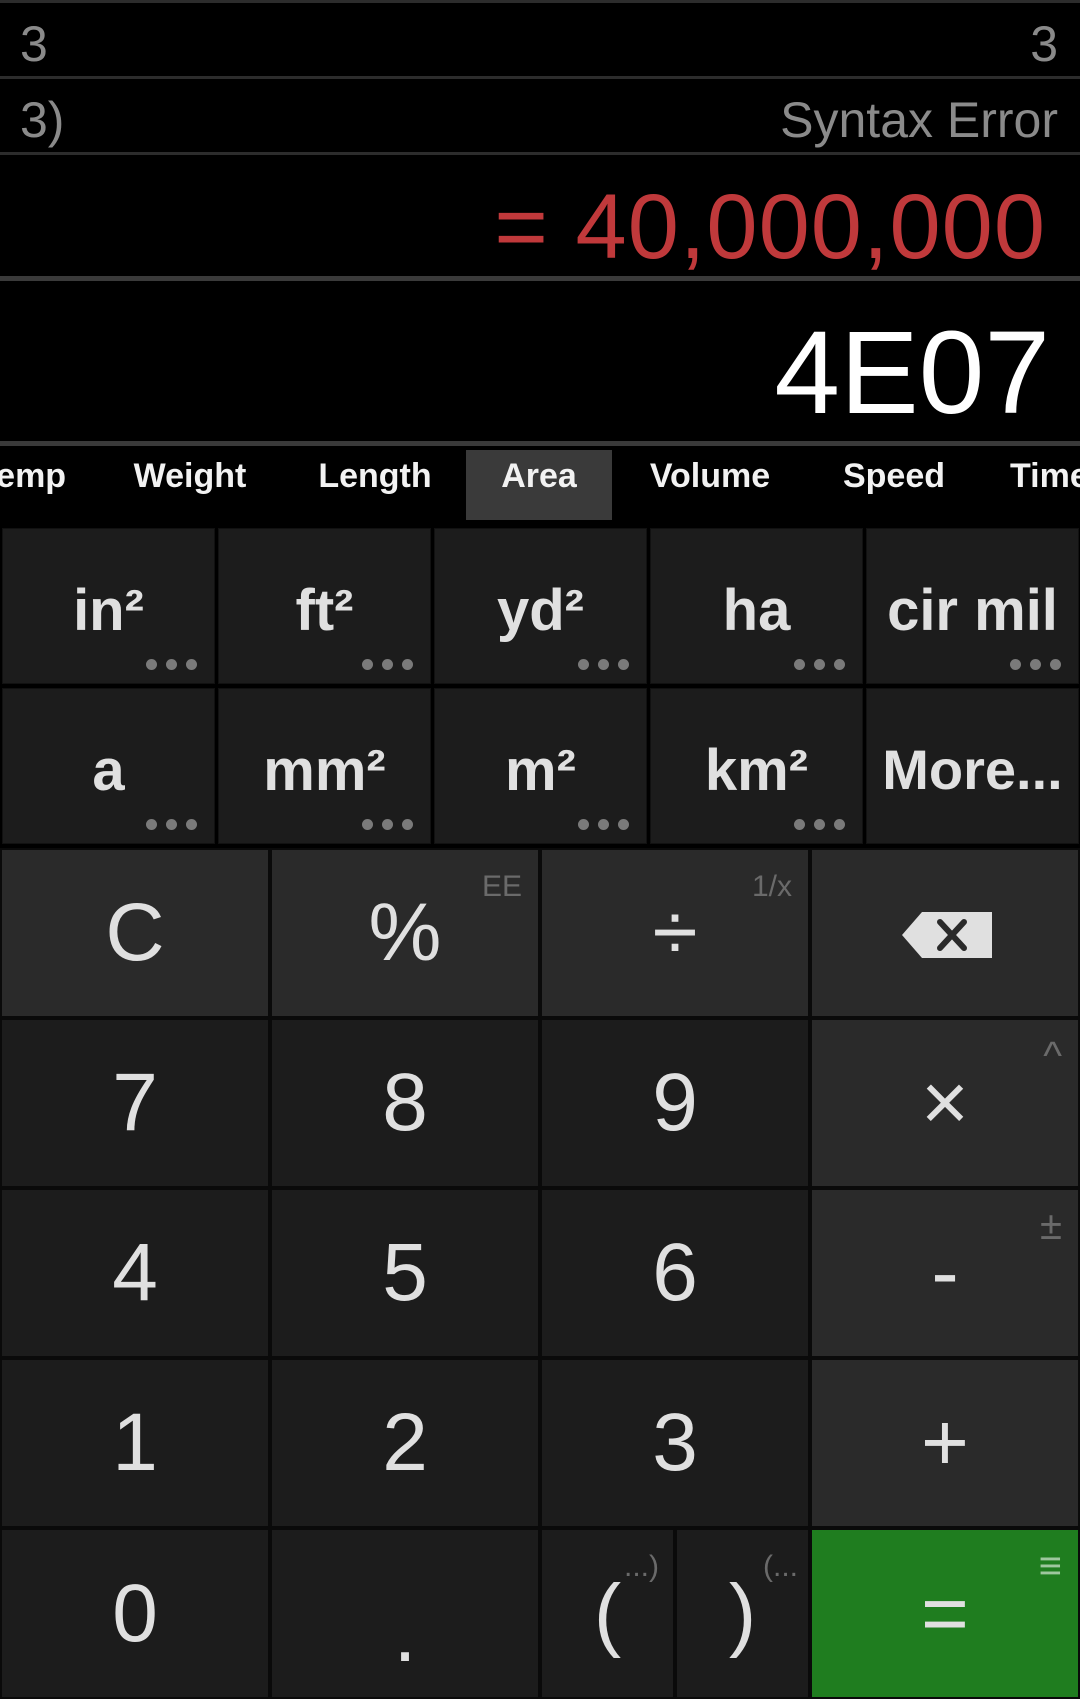 The width and height of the screenshot is (1080, 1699). What do you see at coordinates (540, 766) in the screenshot?
I see `unit-button-m2: m²` at bounding box center [540, 766].